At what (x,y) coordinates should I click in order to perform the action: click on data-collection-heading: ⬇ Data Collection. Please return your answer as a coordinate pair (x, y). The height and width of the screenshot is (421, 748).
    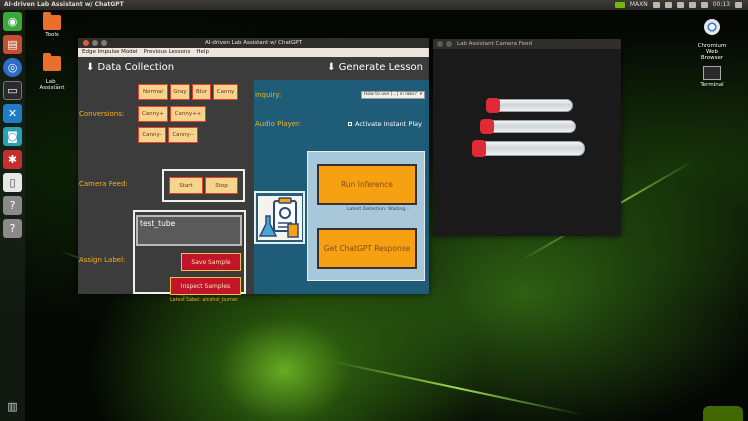
    Looking at the image, I should click on (130, 67).